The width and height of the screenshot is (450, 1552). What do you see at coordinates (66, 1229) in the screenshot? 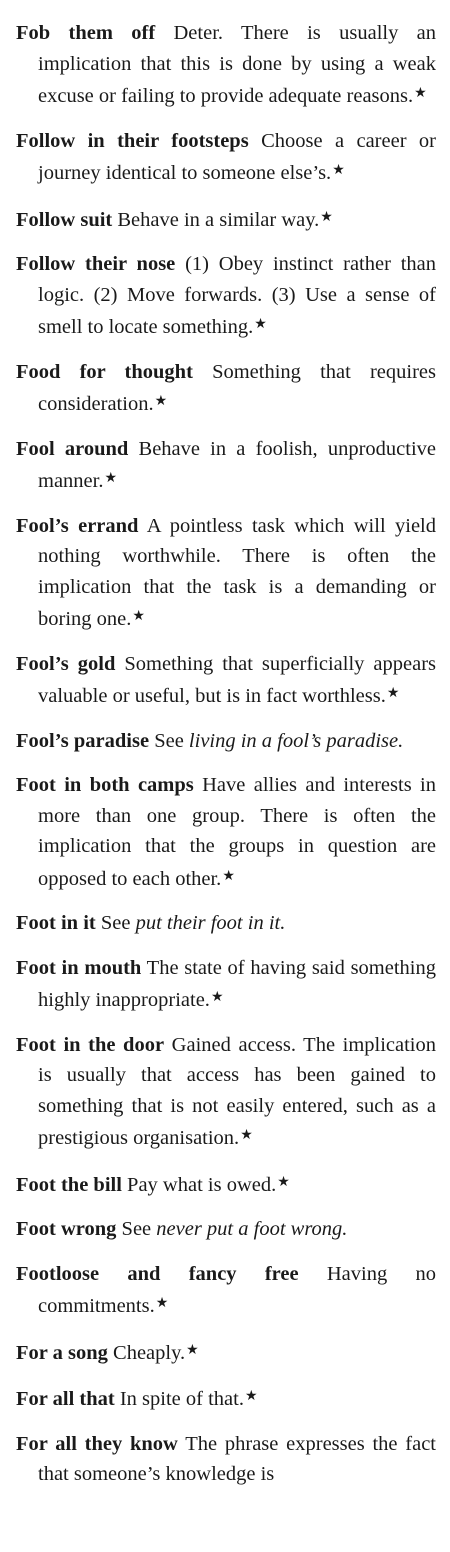
I see `entry-term: Foot wrong` at bounding box center [66, 1229].